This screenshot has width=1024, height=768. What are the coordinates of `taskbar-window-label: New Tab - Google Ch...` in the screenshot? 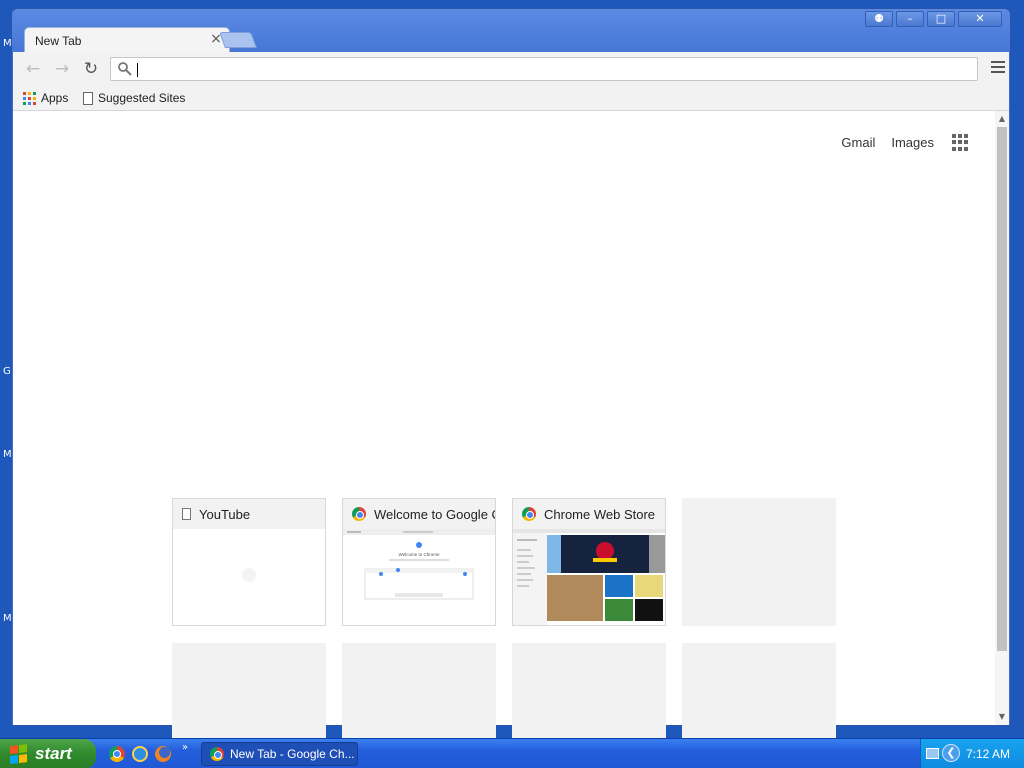 It's located at (292, 754).